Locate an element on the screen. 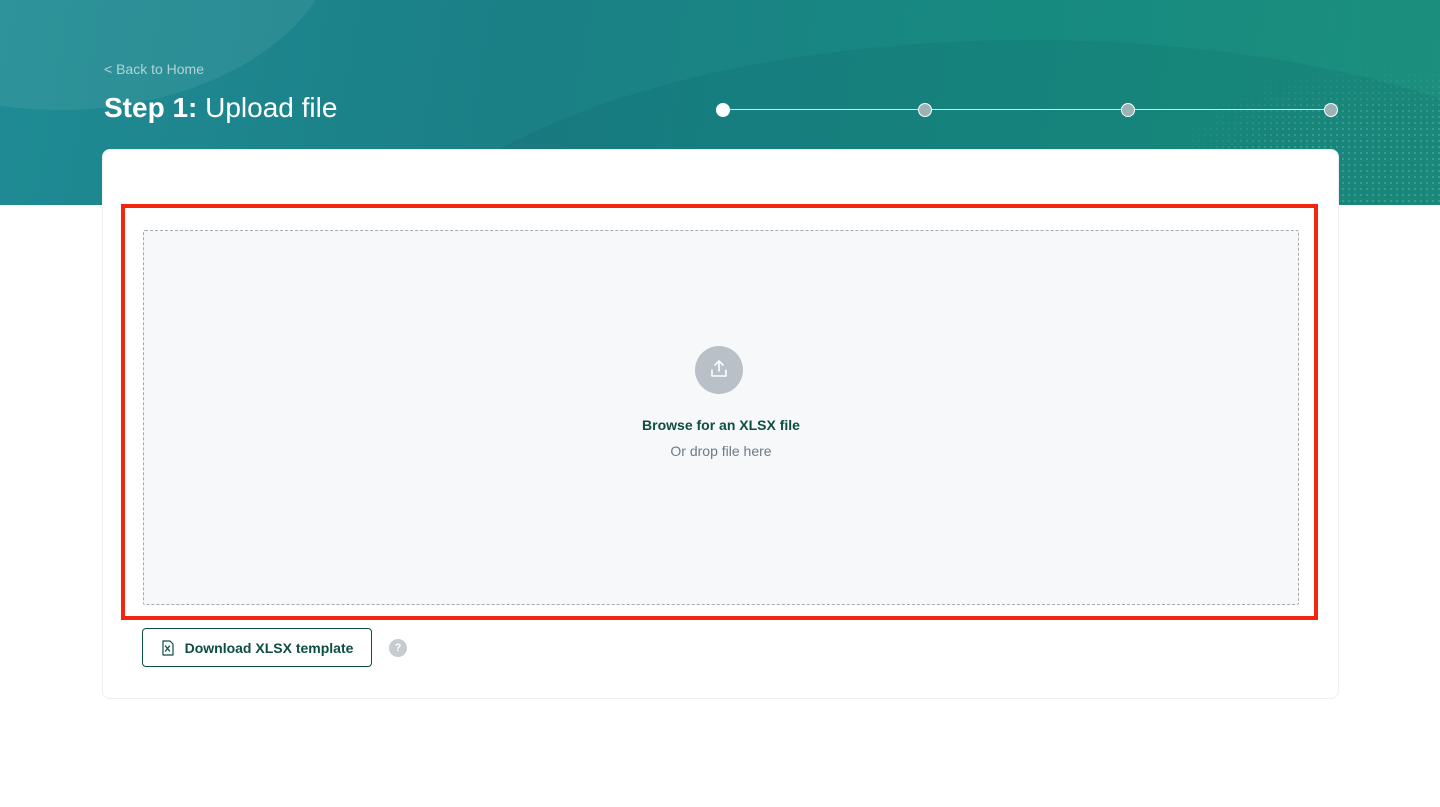 This screenshot has width=1440, height=807. progress-stepper is located at coordinates (1027, 110).